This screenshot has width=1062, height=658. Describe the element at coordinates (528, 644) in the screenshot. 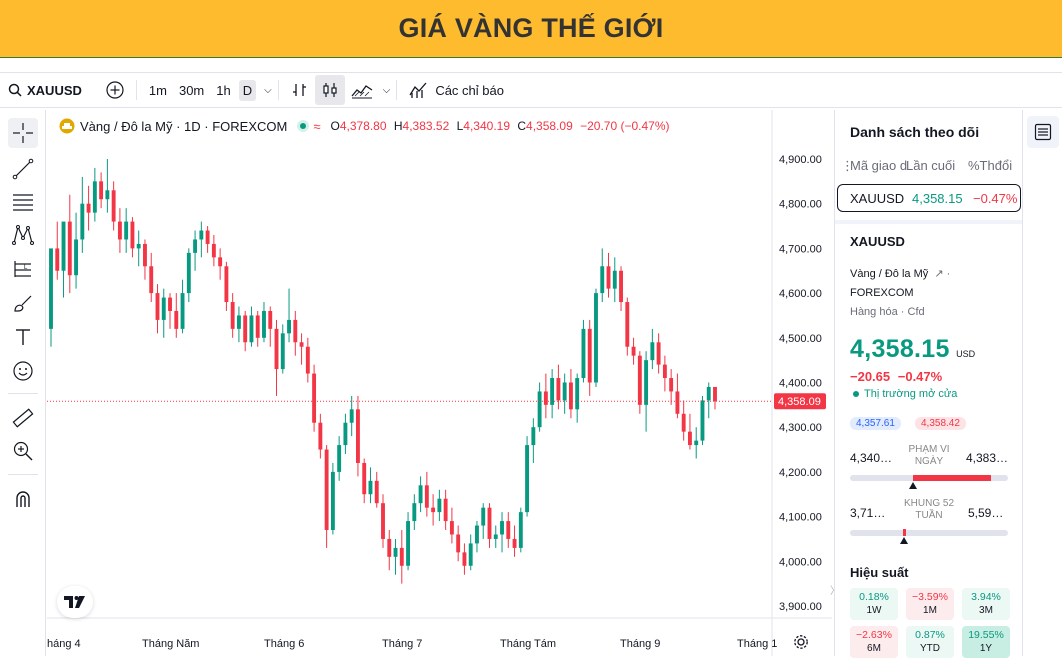

I see `time-tick-label: Tháng Tám` at that location.